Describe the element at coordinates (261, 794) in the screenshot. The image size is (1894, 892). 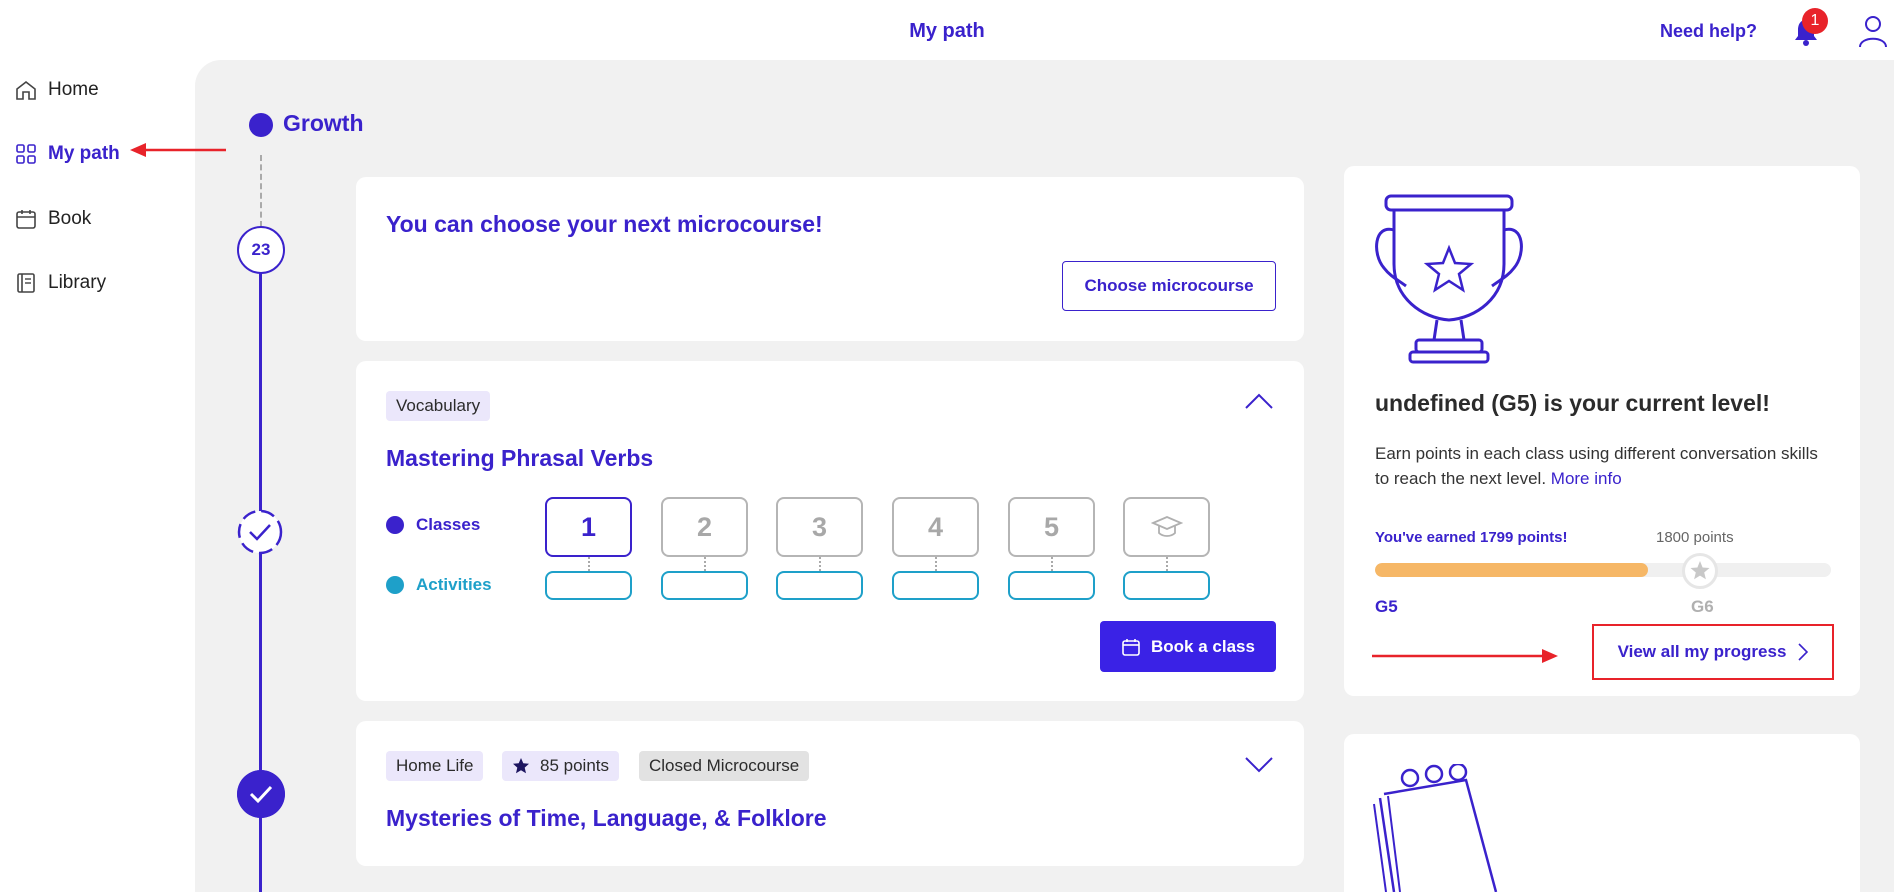
I see `completed-check-icon` at that location.